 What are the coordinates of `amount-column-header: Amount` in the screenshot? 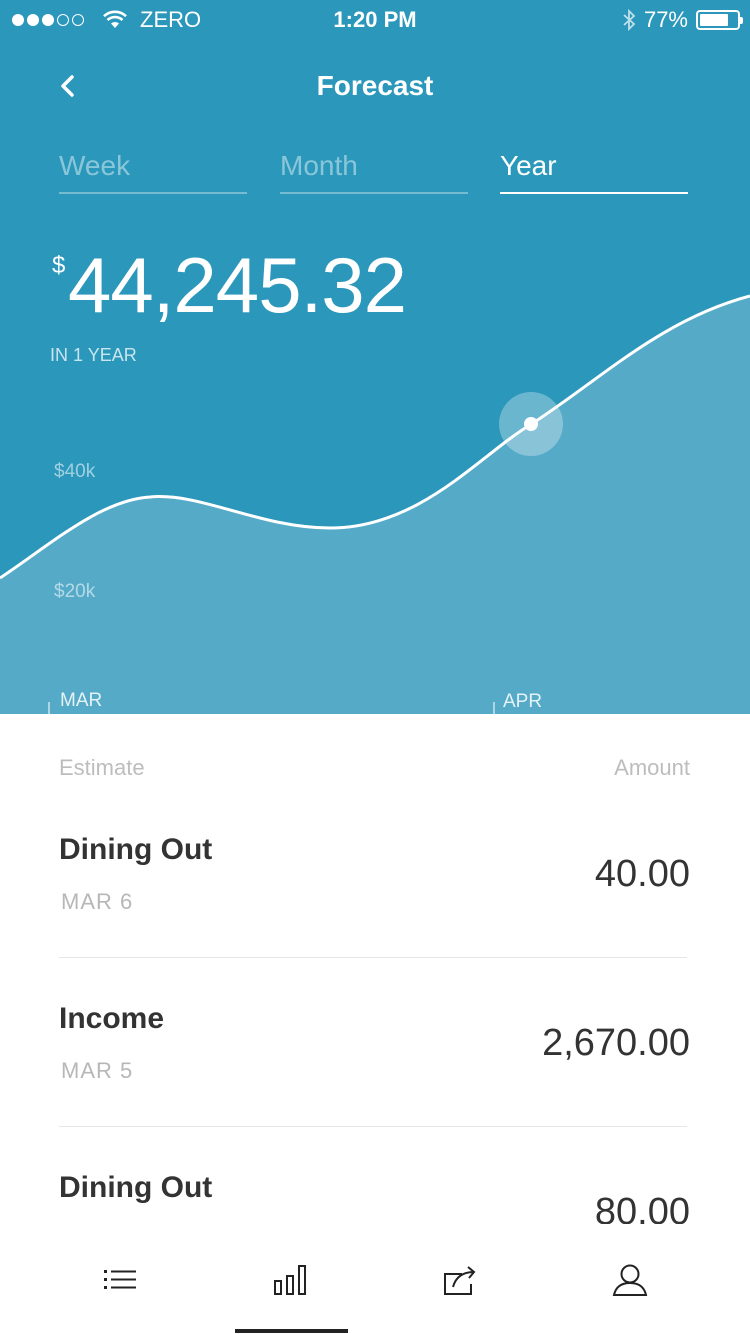 It's located at (652, 767).